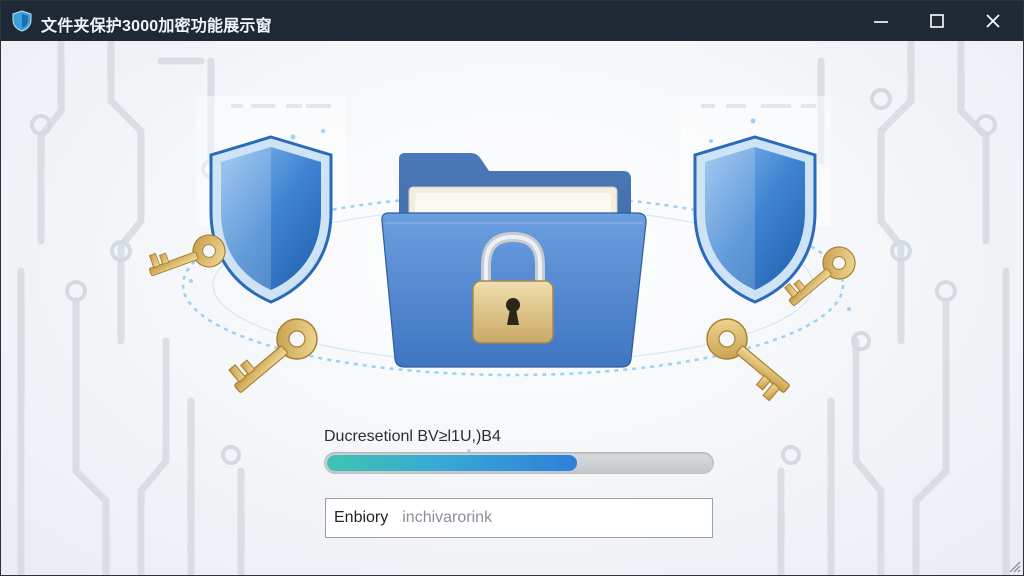  What do you see at coordinates (156, 26) in the screenshot?
I see `window-title: 文件夹保护3000加密功能展示窗` at bounding box center [156, 26].